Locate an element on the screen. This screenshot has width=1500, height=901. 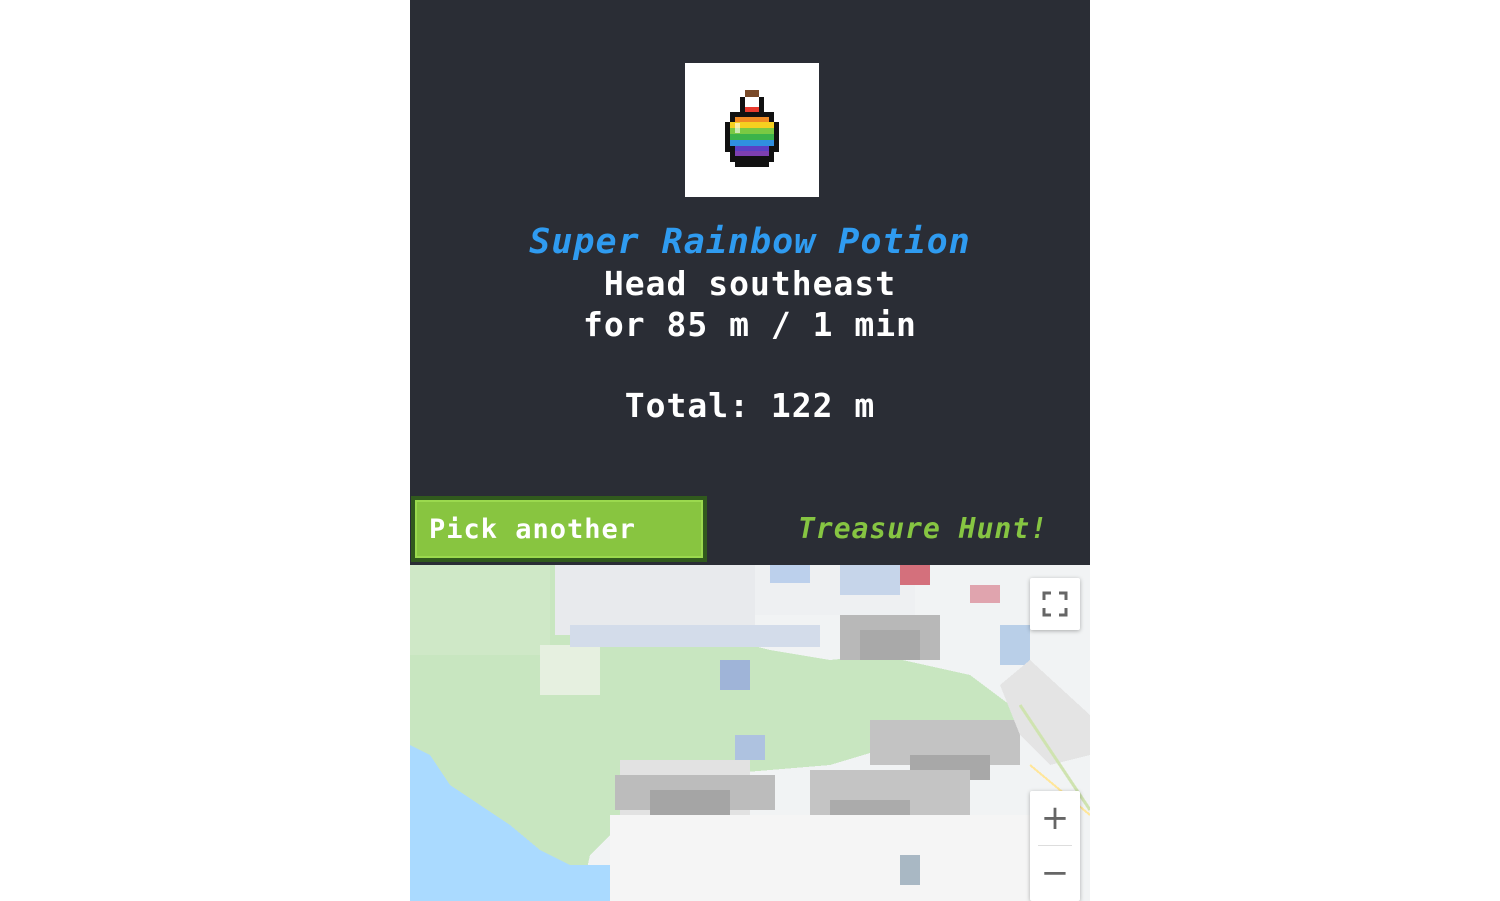
zoom-out-button: − is located at coordinates (1055, 873).